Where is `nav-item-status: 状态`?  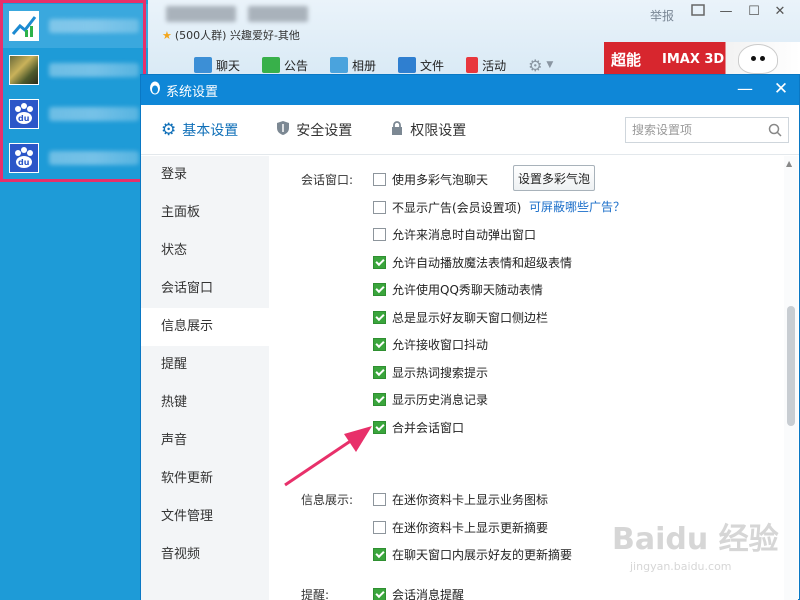
nav-item-status: 状态 is located at coordinates (205, 251).